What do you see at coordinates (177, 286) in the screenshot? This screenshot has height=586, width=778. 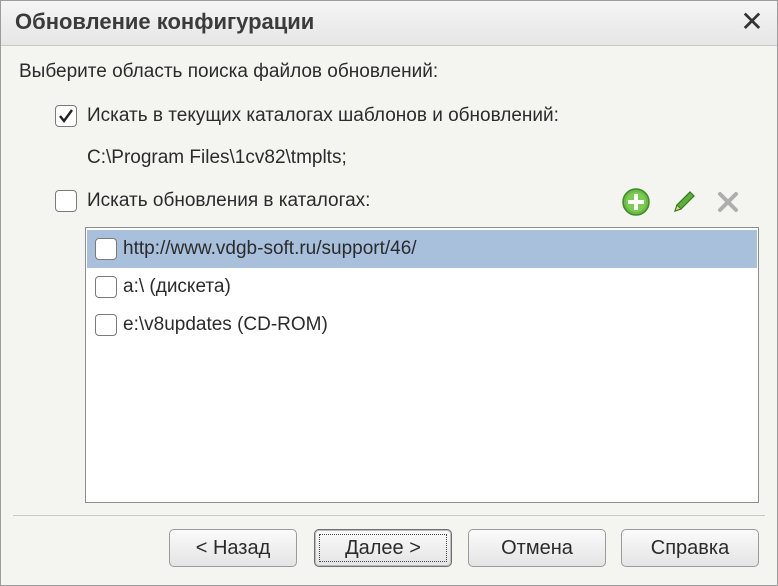 I see `catalog-label: a:\ (дискета)` at bounding box center [177, 286].